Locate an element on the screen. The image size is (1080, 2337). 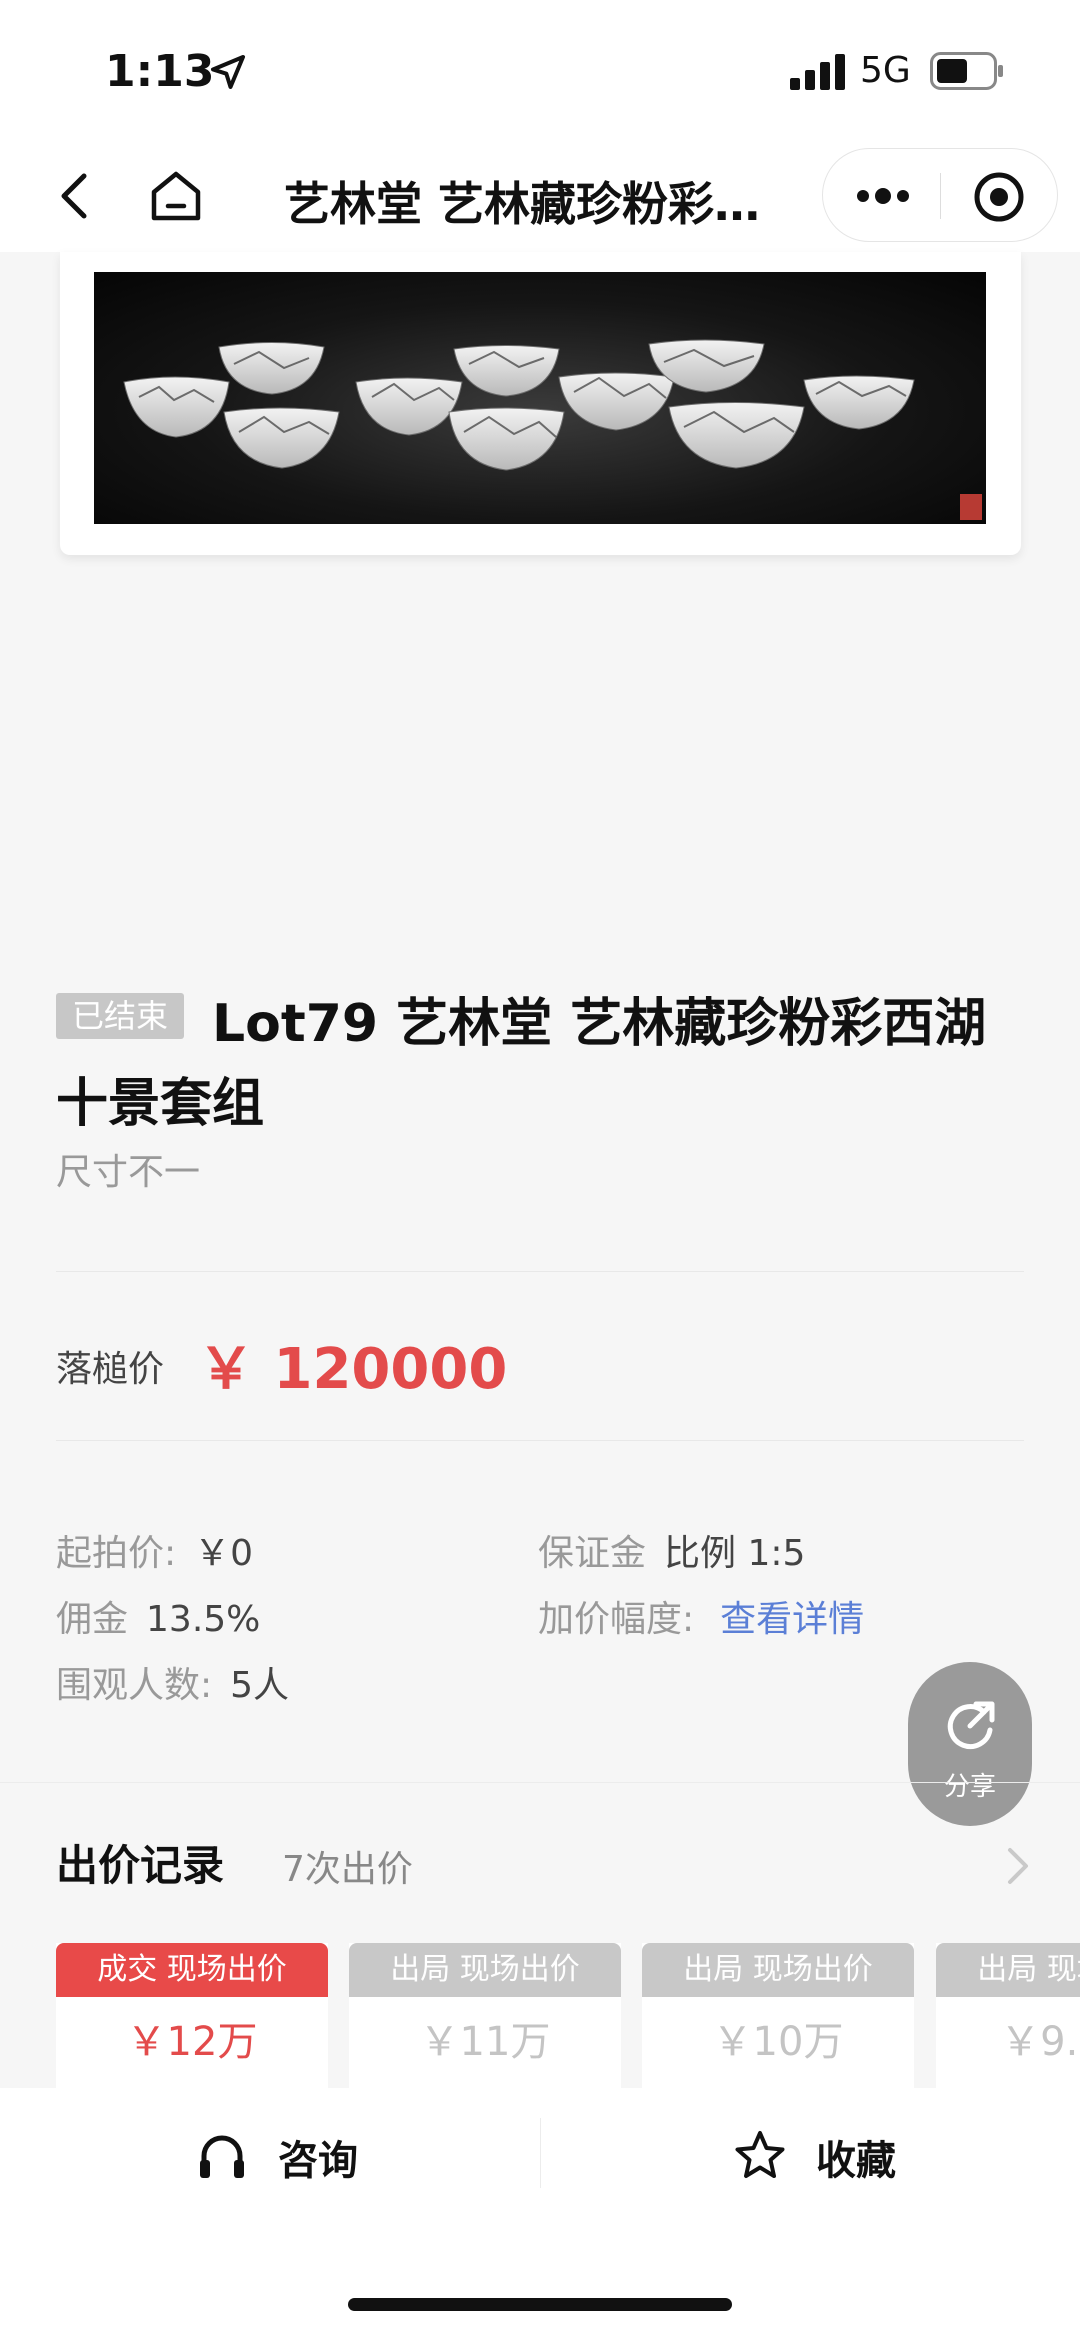
viewers-row: 围观人数: 5人 is located at coordinates (172, 1682).